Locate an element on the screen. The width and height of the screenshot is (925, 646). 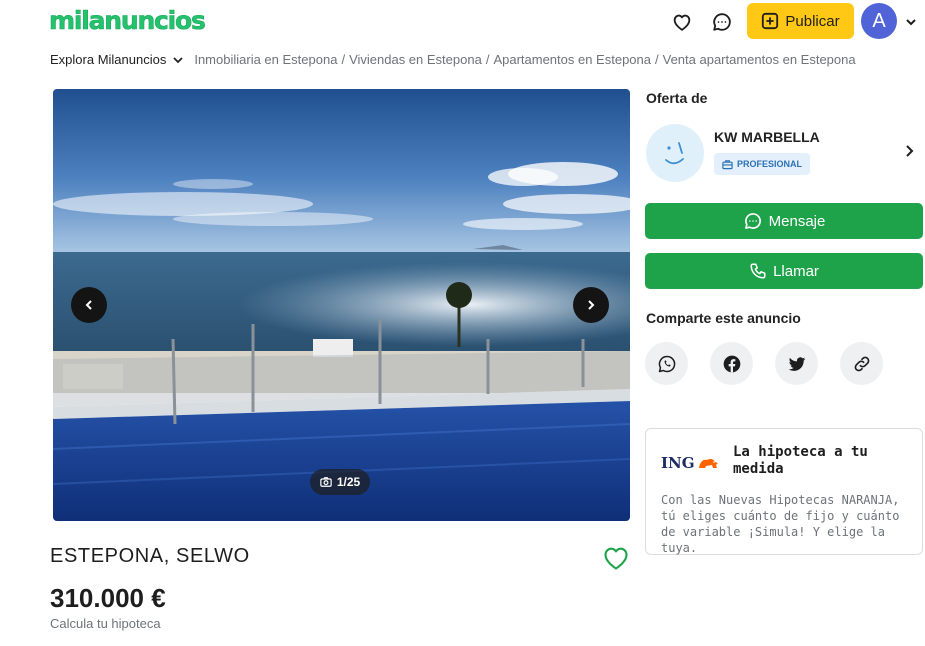
call-label: Llamar is located at coordinates (796, 271).